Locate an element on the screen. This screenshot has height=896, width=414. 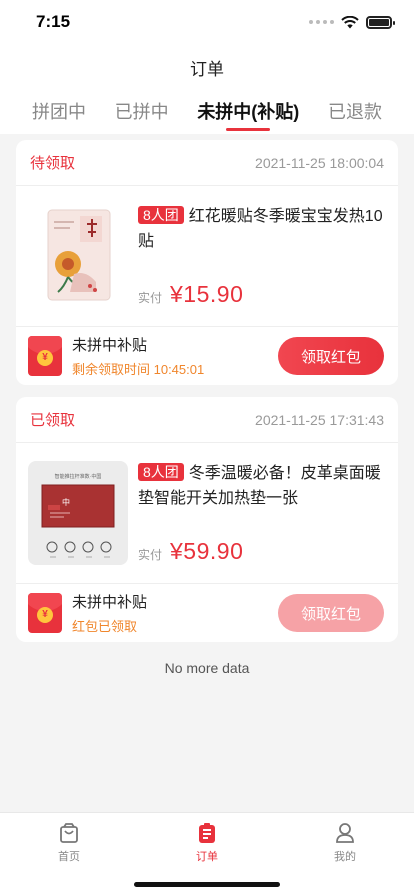
no-more-data: No more data is located at coordinates (207, 668).